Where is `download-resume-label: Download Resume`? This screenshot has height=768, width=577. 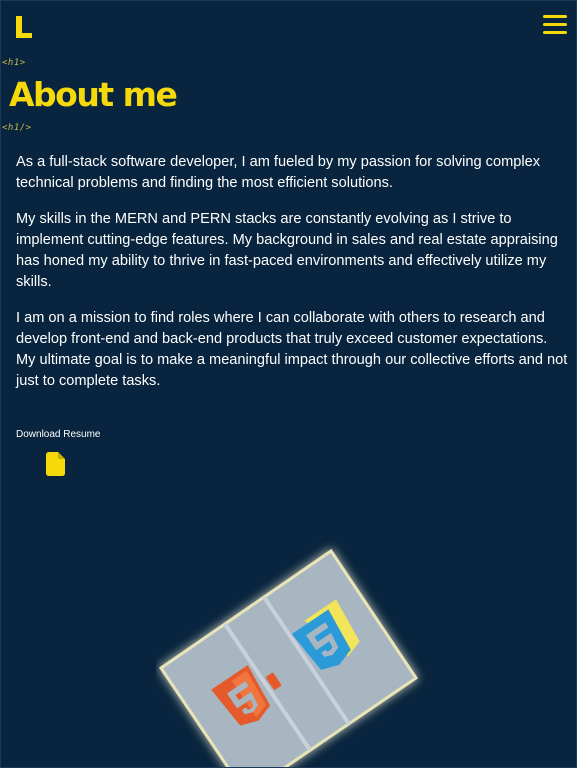 download-resume-label: Download Resume is located at coordinates (58, 434).